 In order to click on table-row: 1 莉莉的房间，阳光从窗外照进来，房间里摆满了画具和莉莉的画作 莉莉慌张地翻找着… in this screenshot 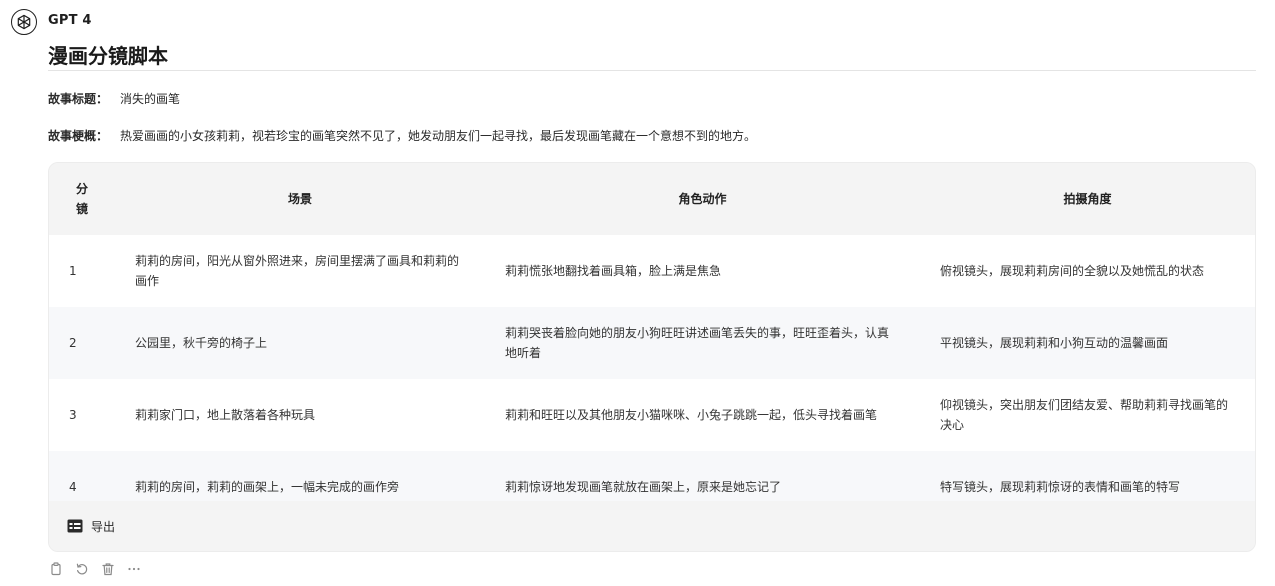, I will do `click(652, 271)`.